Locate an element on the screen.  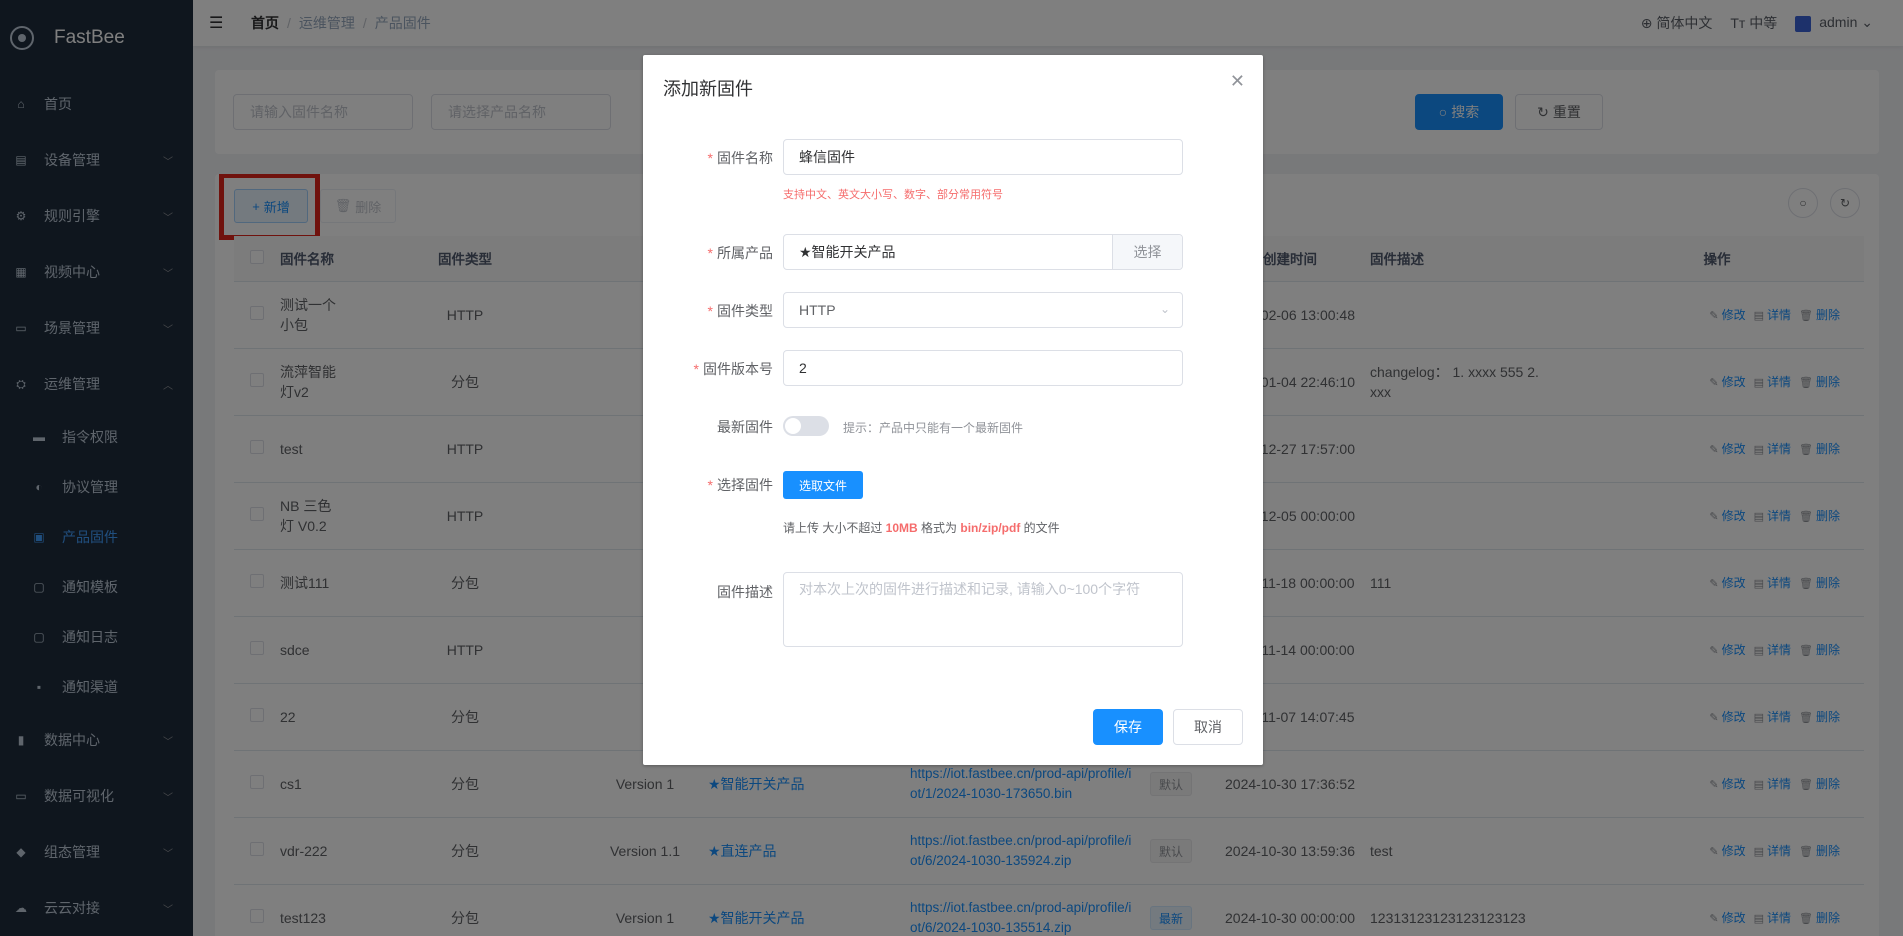
latest-tip: 提示：产品中只能有一个最新固件 is located at coordinates (933, 428).